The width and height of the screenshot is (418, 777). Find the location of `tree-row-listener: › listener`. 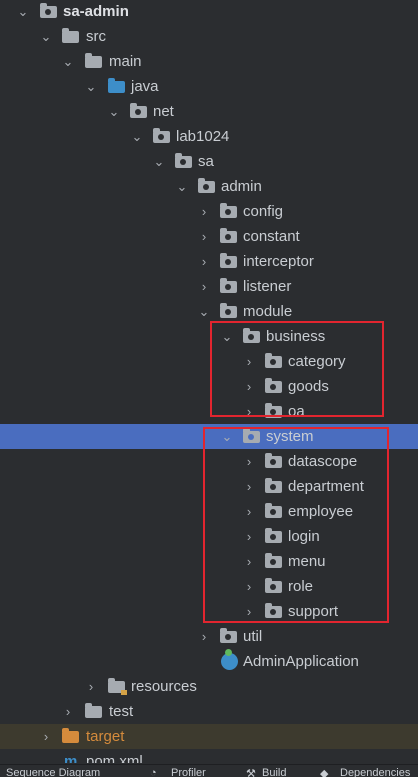

tree-row-listener: › listener is located at coordinates (209, 286).